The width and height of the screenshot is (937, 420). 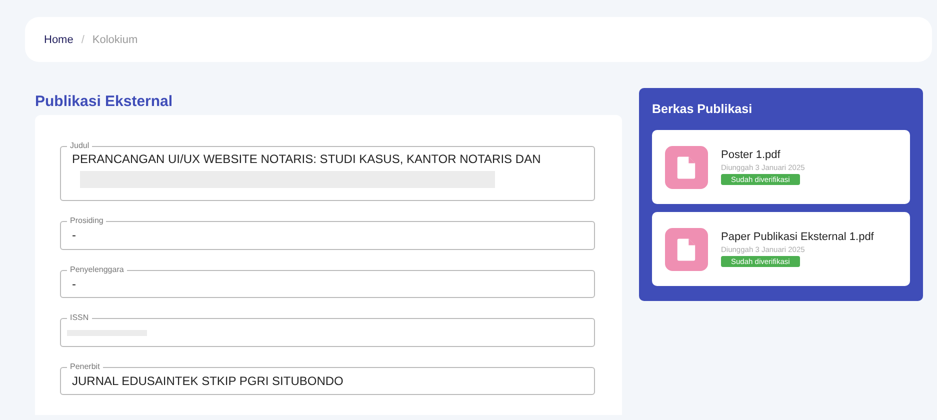 I want to click on field-value: PERANCANGAN UI/UX WEBSITE NOTARIS: STUDI KASUS, KANTOR NOTARIS DAN, so click(x=307, y=159).